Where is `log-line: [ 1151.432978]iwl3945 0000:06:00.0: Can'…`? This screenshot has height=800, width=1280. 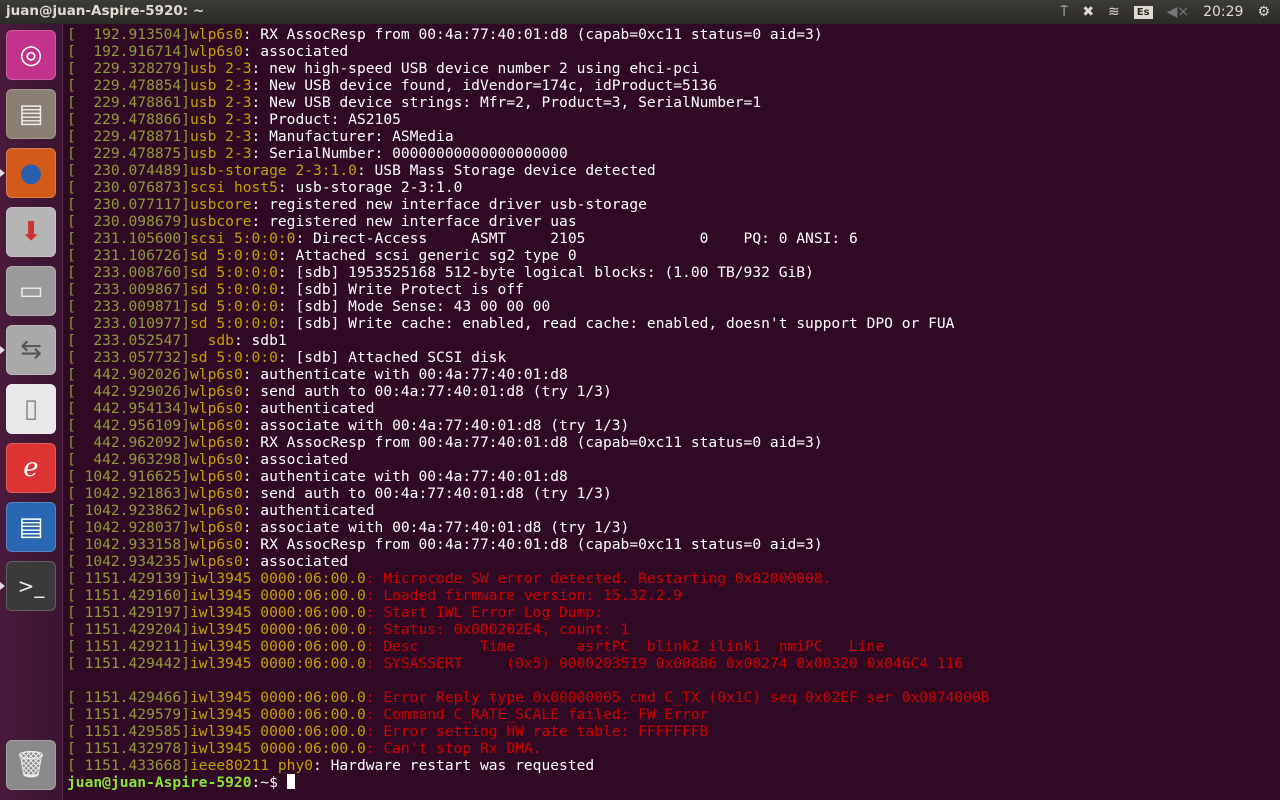
log-line: [ 1151.432978]iwl3945 0000:06:00.0: Can'… is located at coordinates (528, 748).